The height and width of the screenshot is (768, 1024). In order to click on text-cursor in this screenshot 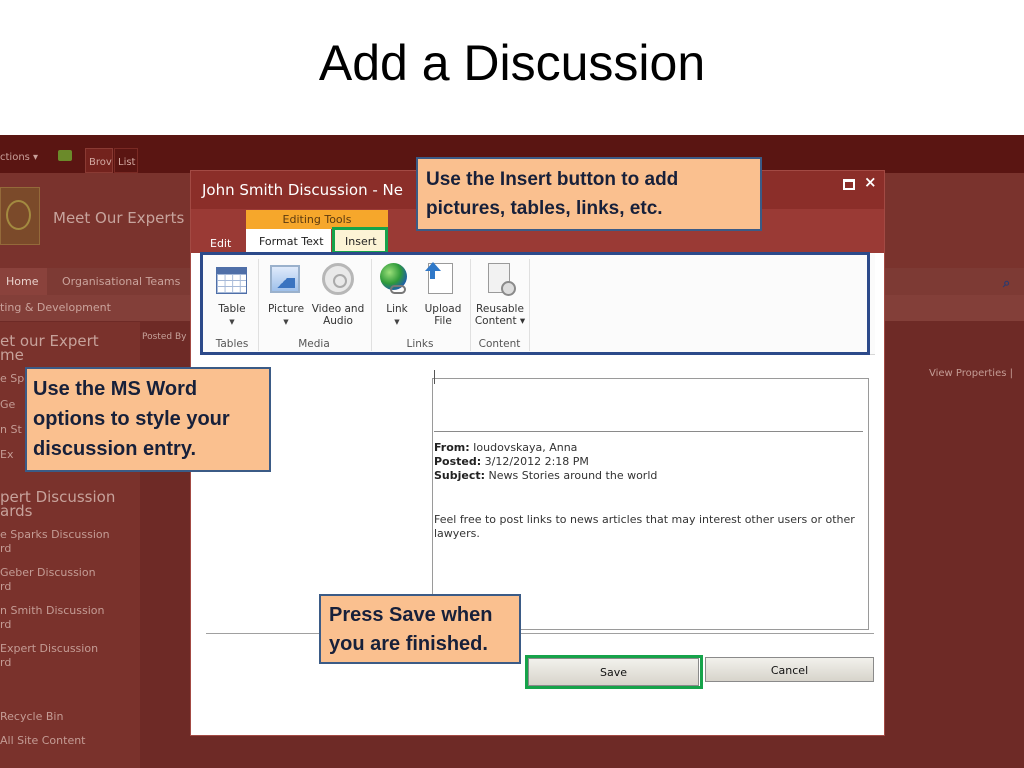, I will do `click(434, 377)`.